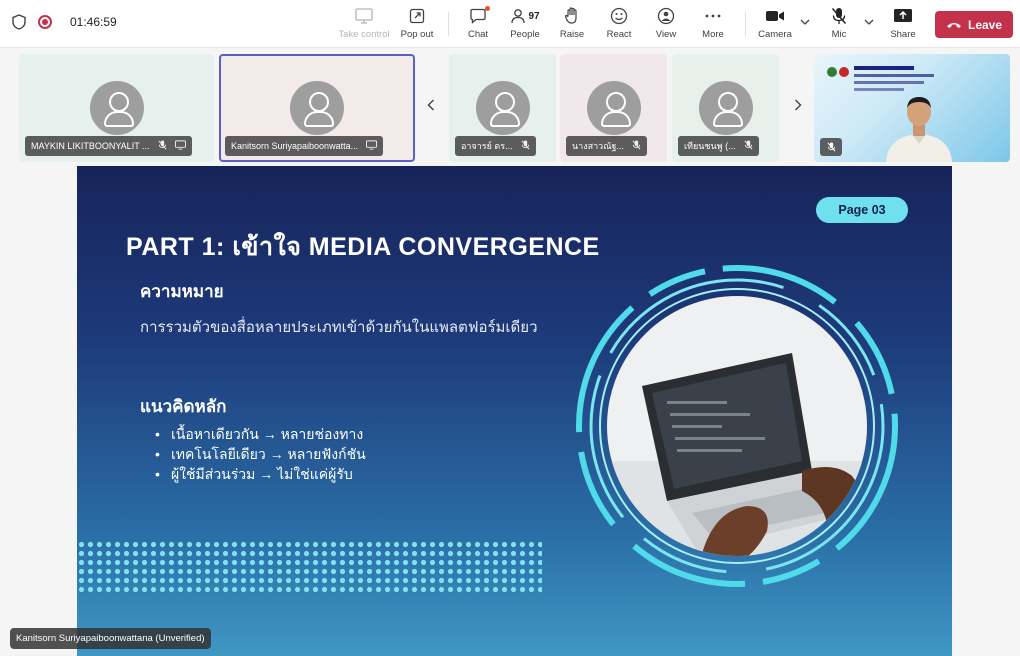 Image resolution: width=1020 pixels, height=656 pixels. Describe the element at coordinates (953, 25) in the screenshot. I see `hang-up-icon` at that location.